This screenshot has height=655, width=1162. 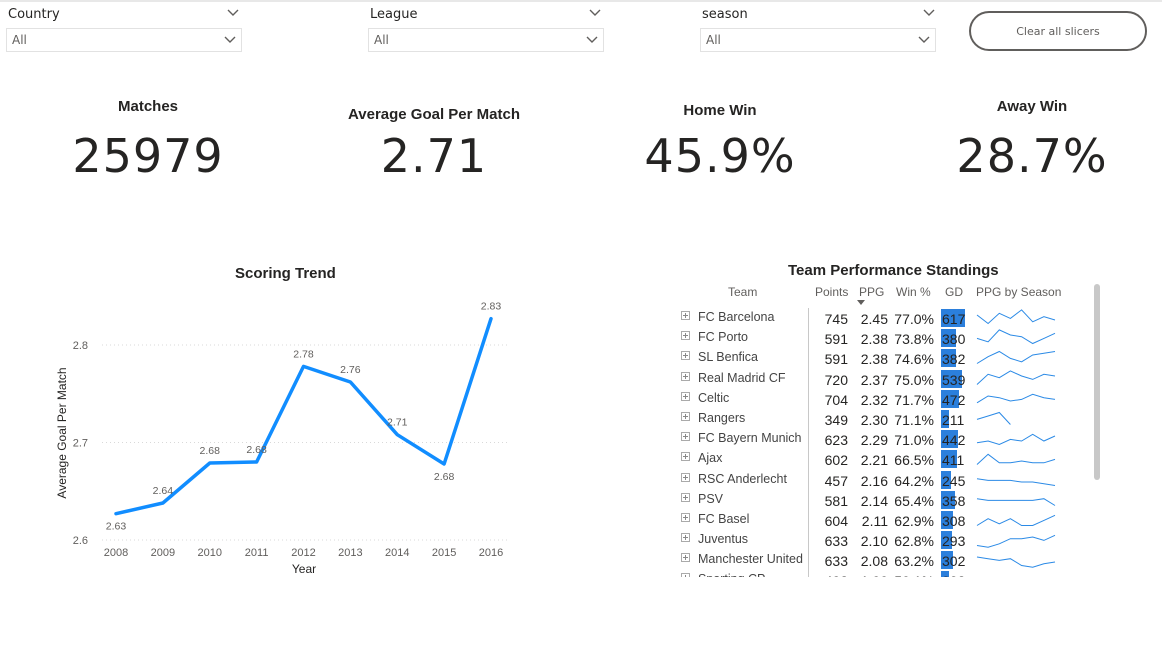 What do you see at coordinates (723, 539) in the screenshot?
I see `team-name-cell: Juventus` at bounding box center [723, 539].